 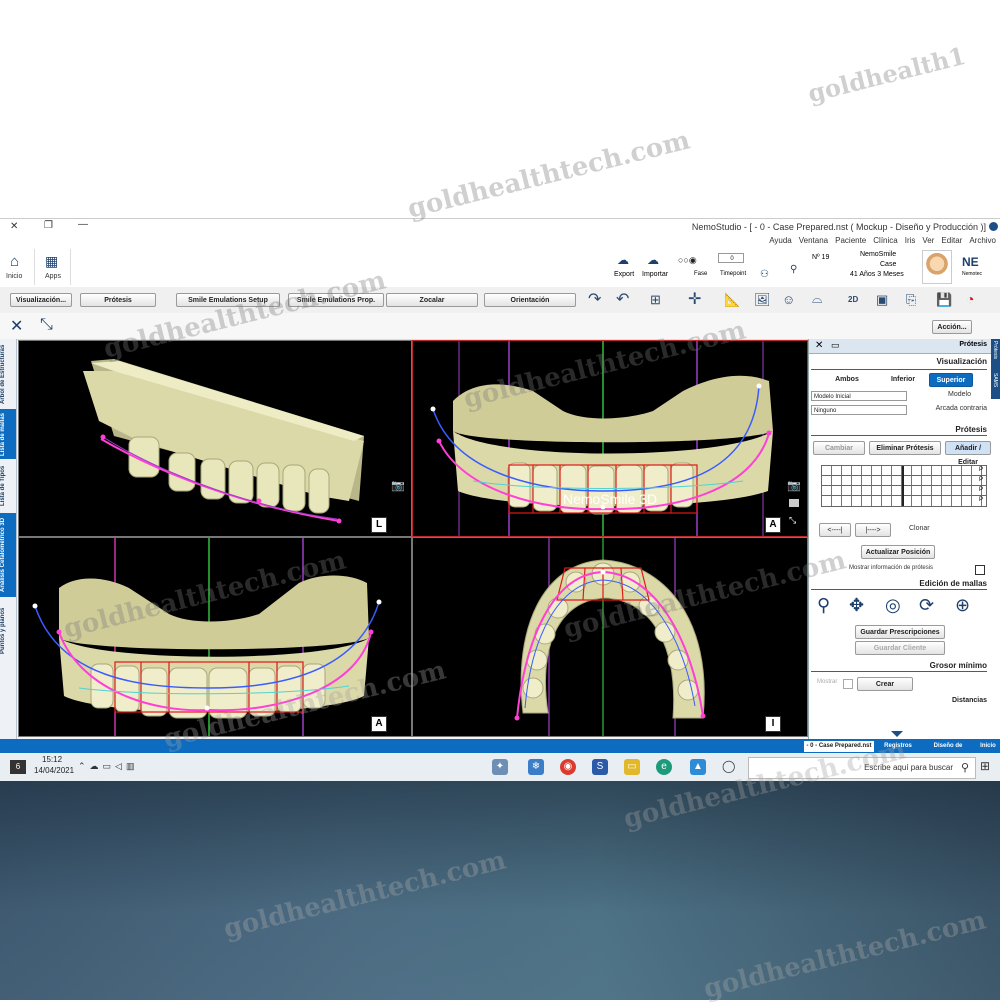 What do you see at coordinates (379, 525) in the screenshot?
I see `viewport-label-l: L` at bounding box center [379, 525].